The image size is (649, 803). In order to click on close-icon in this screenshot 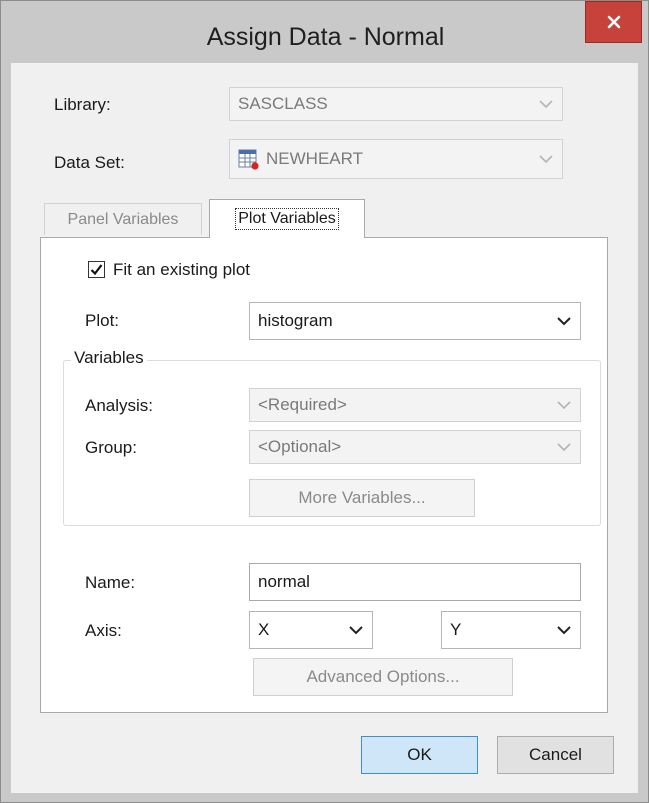, I will do `click(613, 22)`.